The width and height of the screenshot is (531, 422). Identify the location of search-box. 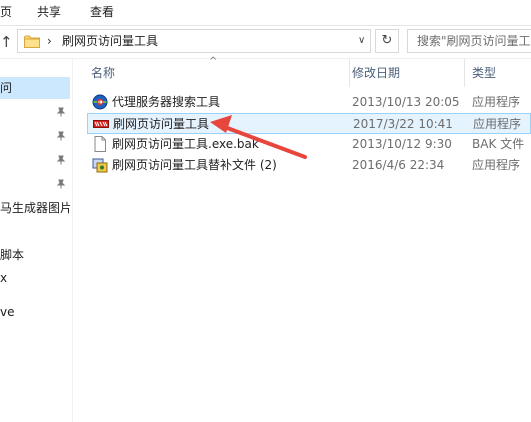
(469, 41).